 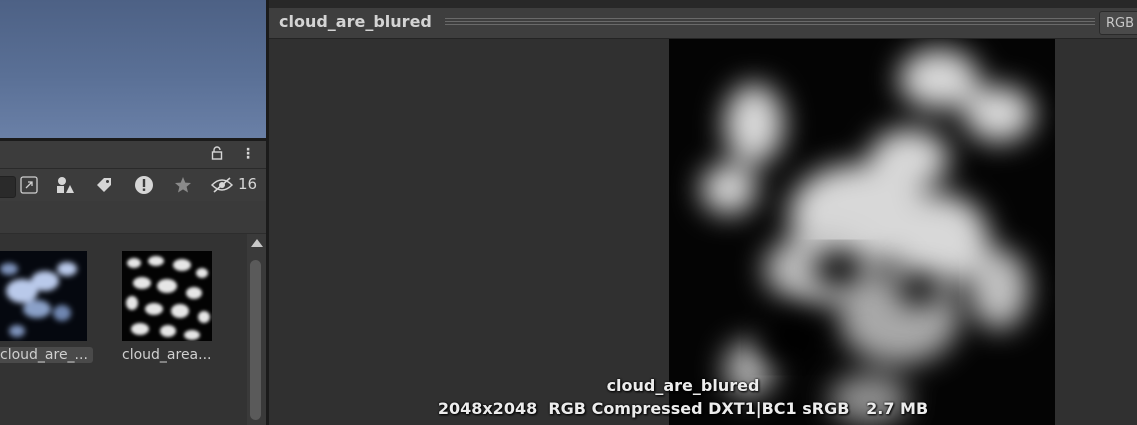 I want to click on lock-icon, so click(x=217, y=155).